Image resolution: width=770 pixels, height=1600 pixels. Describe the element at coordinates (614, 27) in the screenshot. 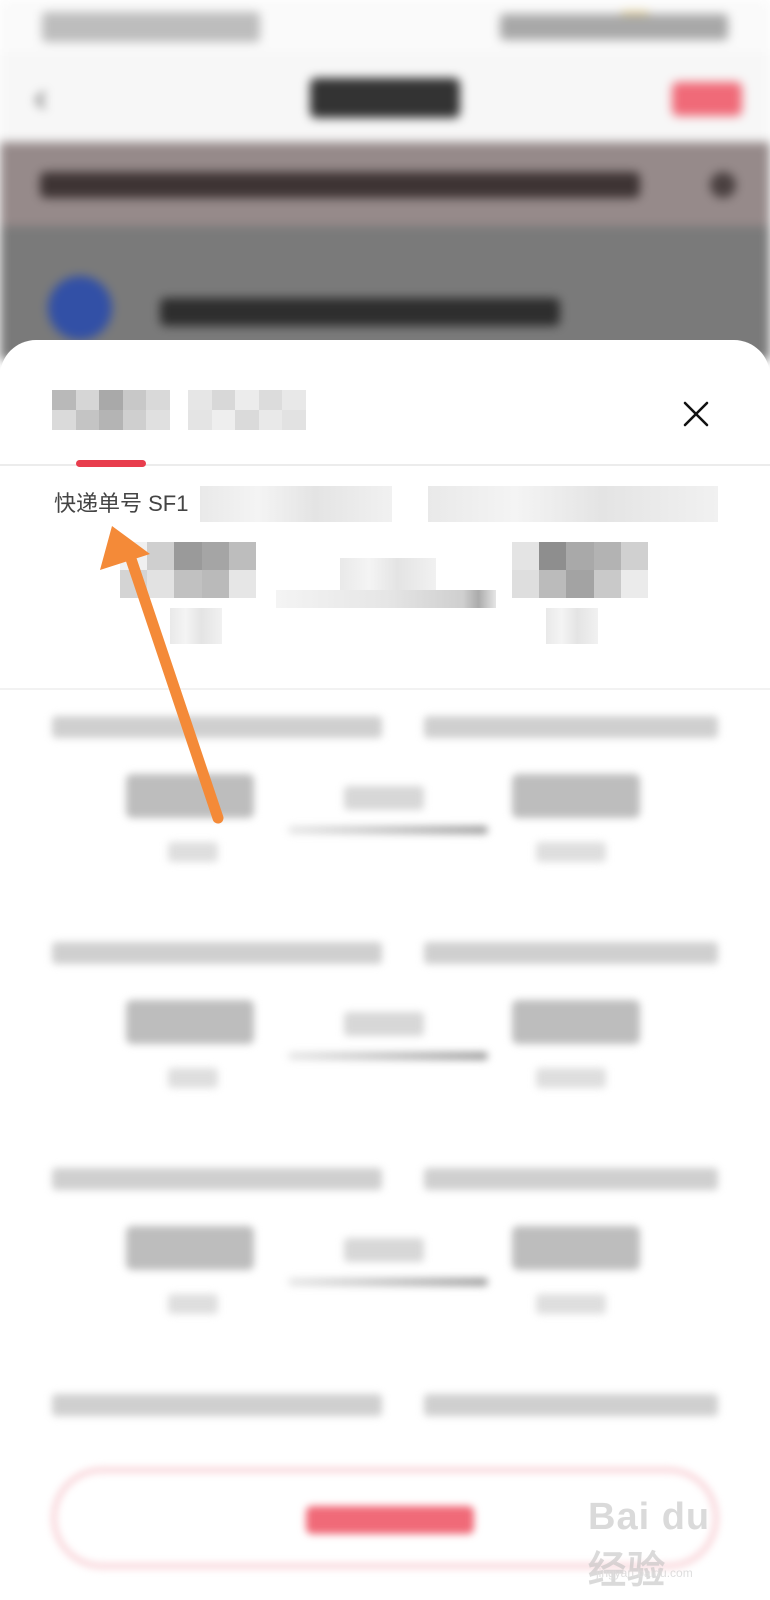

I see `status-bar-right` at that location.